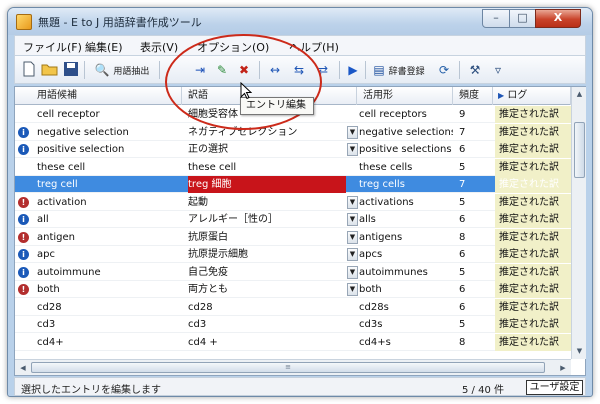  What do you see at coordinates (475, 237) in the screenshot?
I see `cell-frequency: 8` at bounding box center [475, 237].